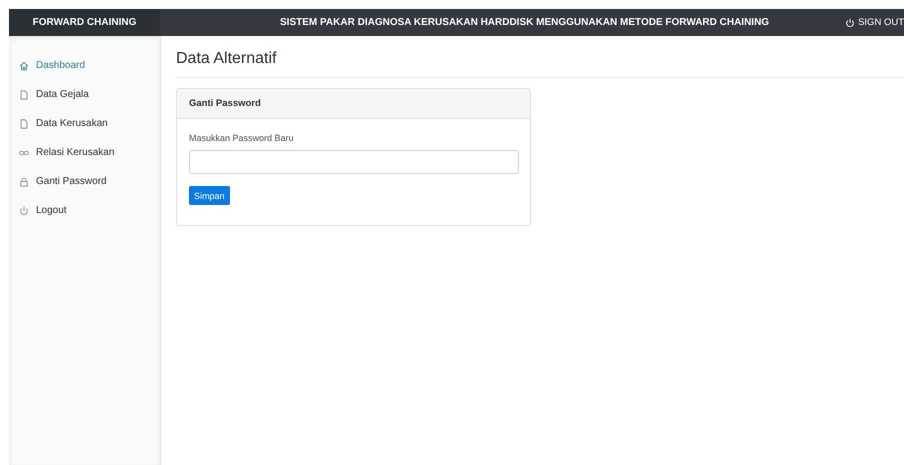 The width and height of the screenshot is (904, 465). What do you see at coordinates (874, 22) in the screenshot?
I see `sign-out-link: SIGN OUT` at bounding box center [874, 22].